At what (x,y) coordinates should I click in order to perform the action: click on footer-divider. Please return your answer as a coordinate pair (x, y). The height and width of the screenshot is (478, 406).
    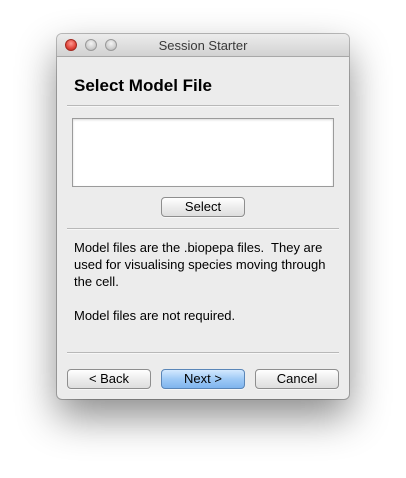
    Looking at the image, I should click on (203, 353).